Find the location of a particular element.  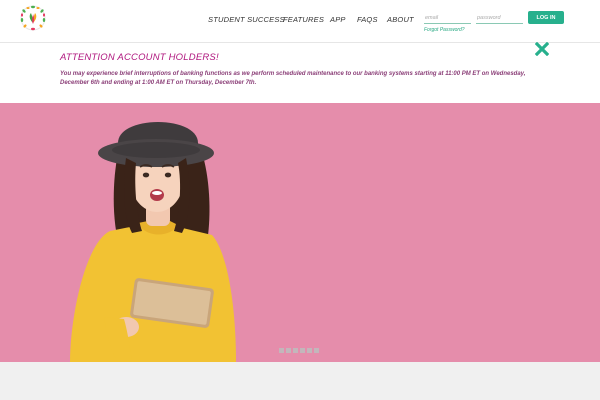

alert-title: ATTENTION ACCOUNT HOLDERS! is located at coordinates (139, 57).